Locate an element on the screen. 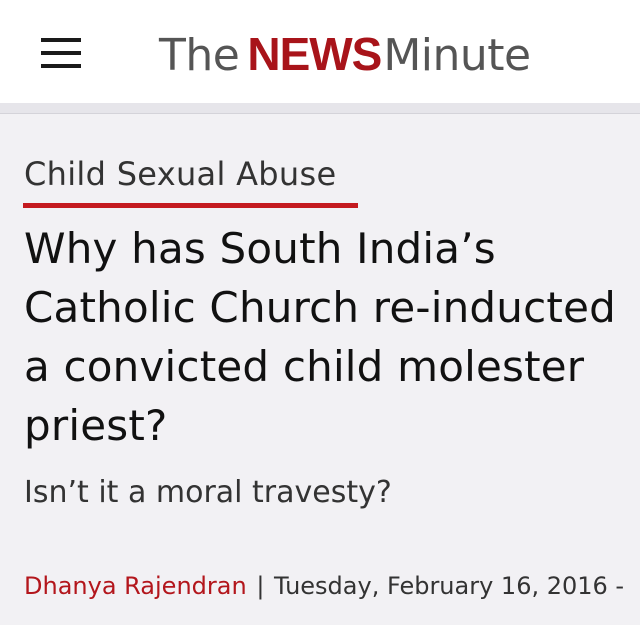 This screenshot has height=625, width=640. author-link: Dhanya Rajendran is located at coordinates (135, 586).